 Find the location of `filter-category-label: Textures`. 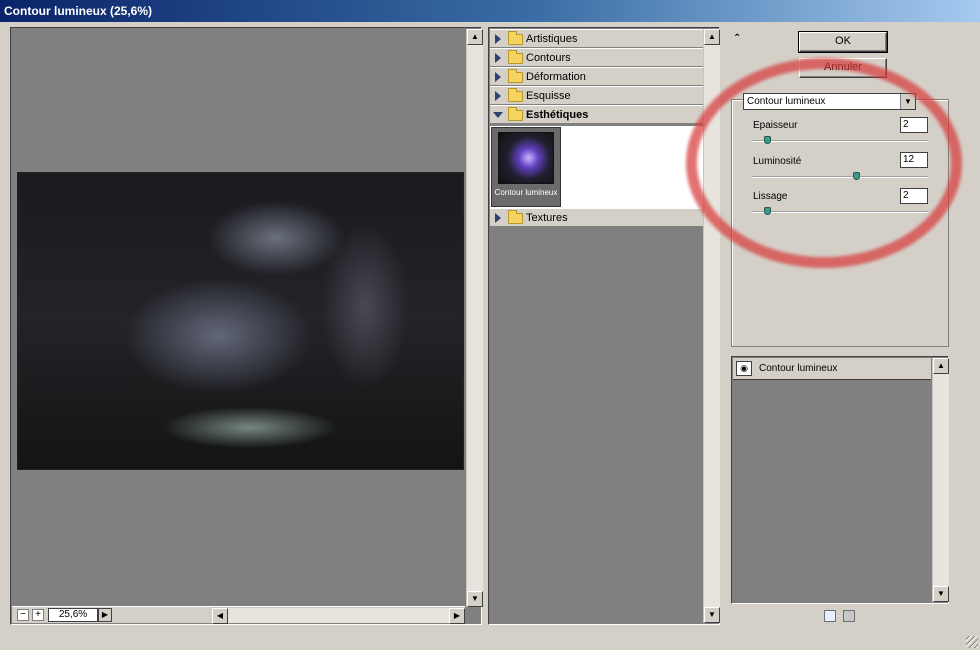

filter-category-label: Textures is located at coordinates (547, 218).